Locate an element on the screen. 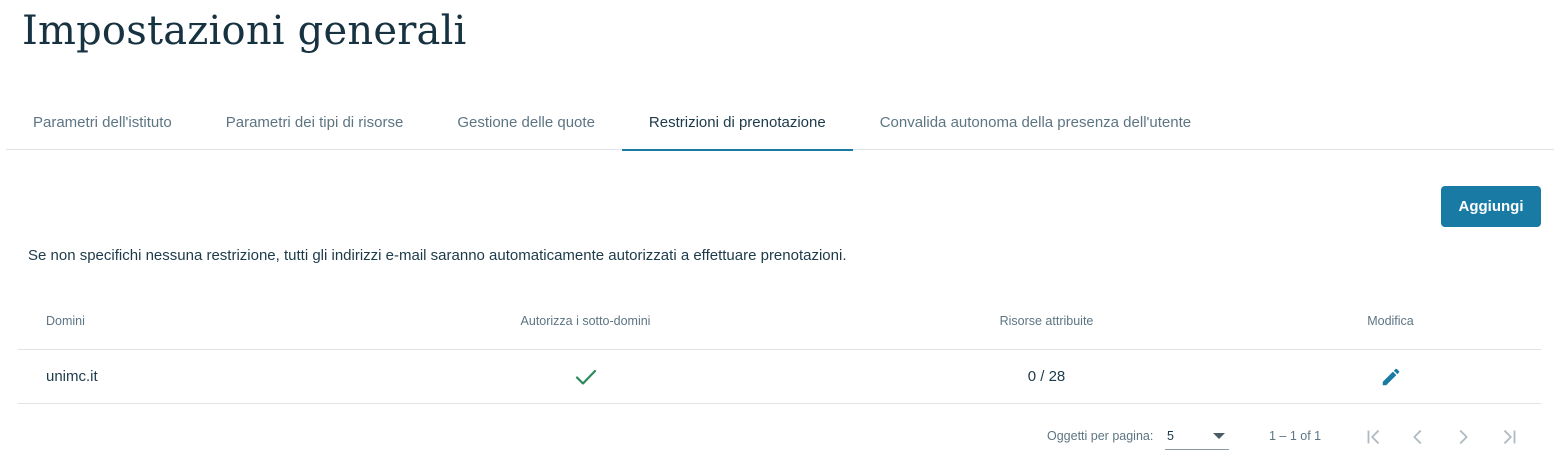 Image resolution: width=1554 pixels, height=465 pixels. edit-button is located at coordinates (1391, 377).